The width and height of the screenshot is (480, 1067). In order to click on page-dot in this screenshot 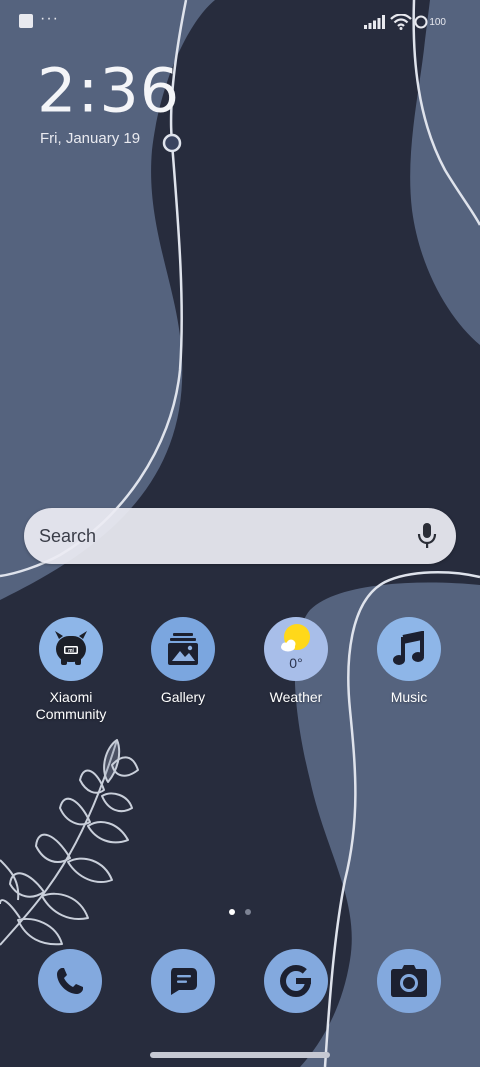, I will do `click(248, 912)`.